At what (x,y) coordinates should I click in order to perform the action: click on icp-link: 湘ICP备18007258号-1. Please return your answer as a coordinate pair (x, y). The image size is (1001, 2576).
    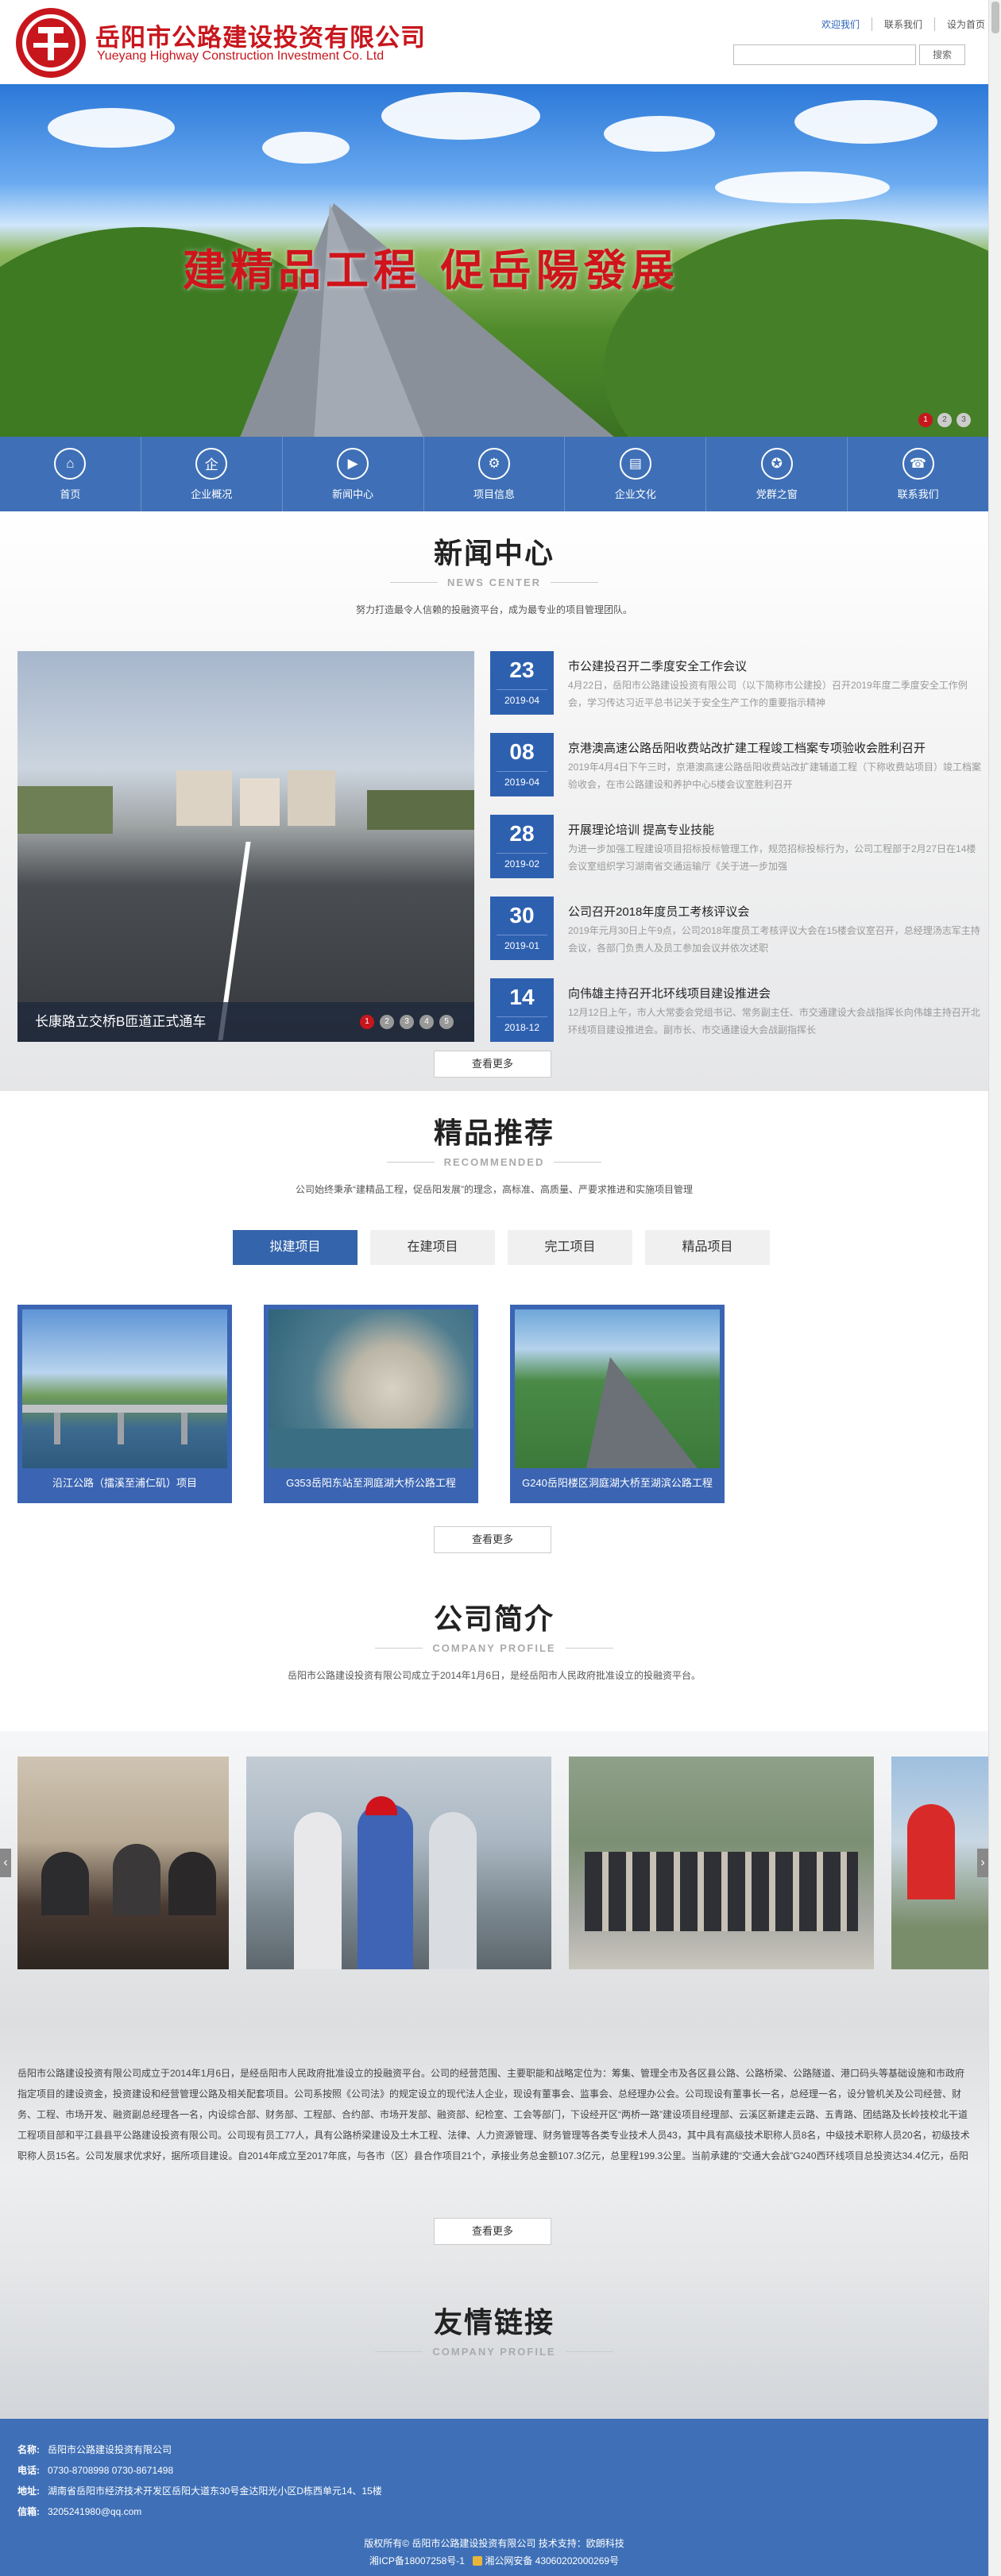
    Looking at the image, I should click on (417, 2560).